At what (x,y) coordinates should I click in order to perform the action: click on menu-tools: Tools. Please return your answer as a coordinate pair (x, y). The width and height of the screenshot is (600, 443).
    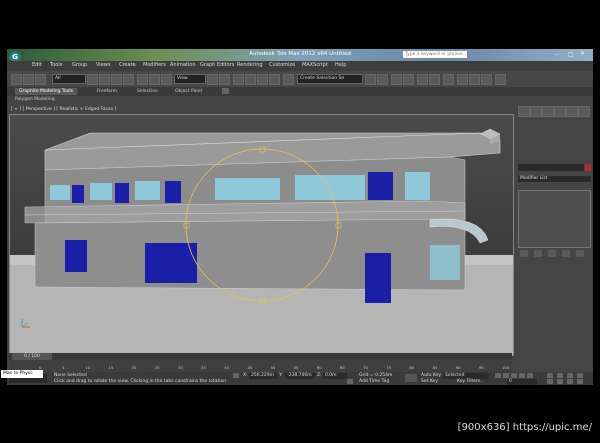
    Looking at the image, I should click on (56, 65).